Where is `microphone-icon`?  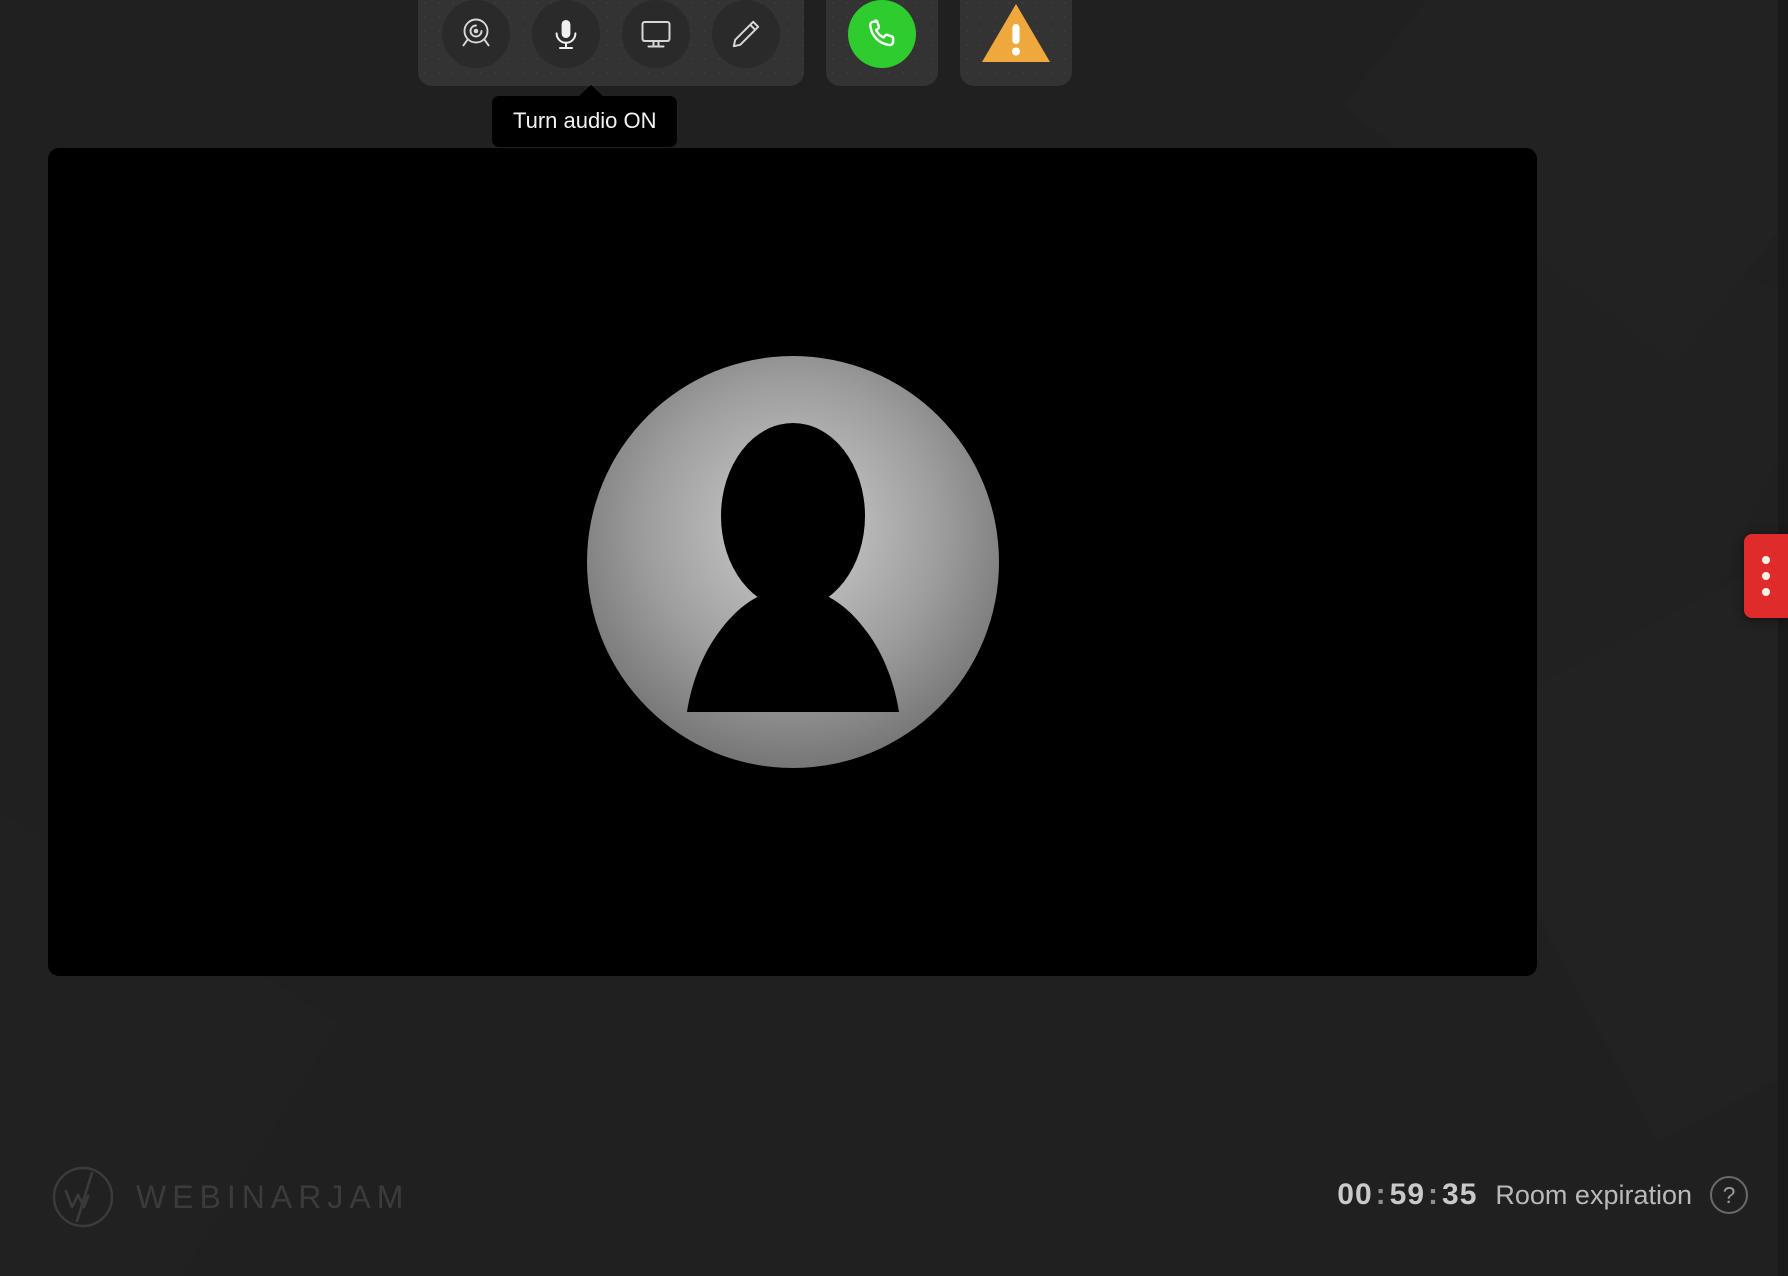 microphone-icon is located at coordinates (566, 34).